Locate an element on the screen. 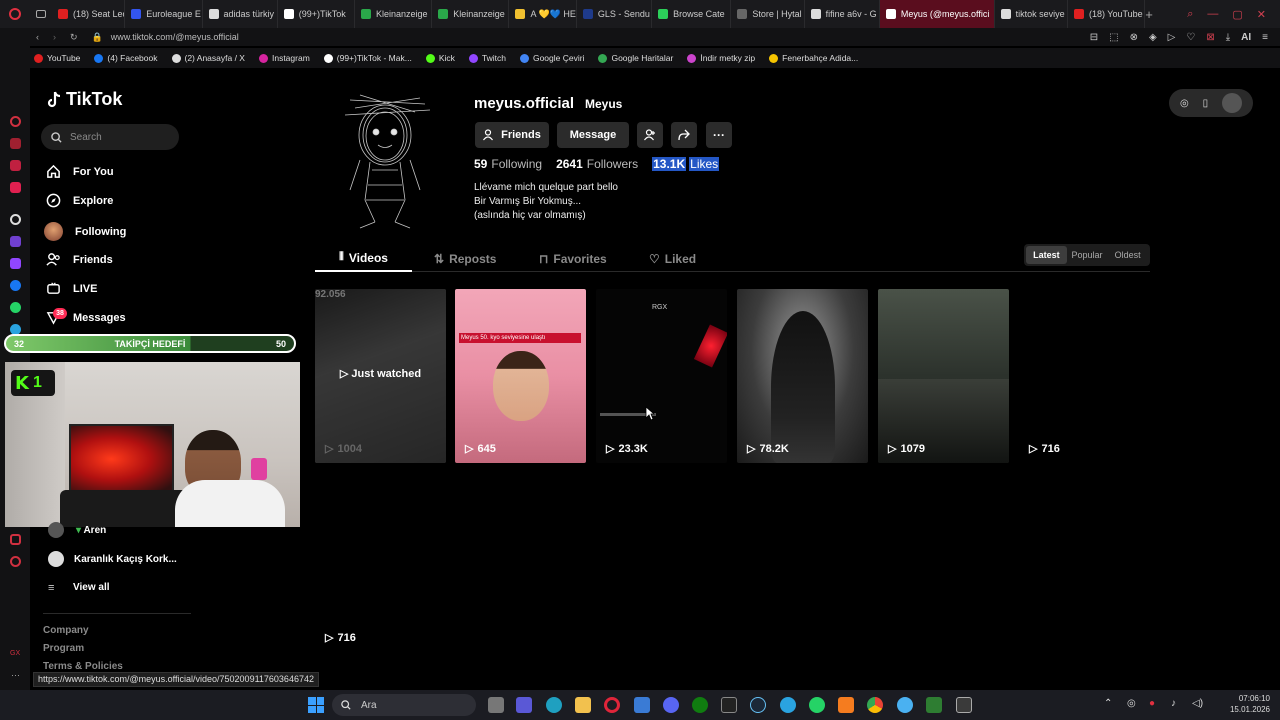 The image size is (1280, 720). nav-following: Following is located at coordinates (85, 231).